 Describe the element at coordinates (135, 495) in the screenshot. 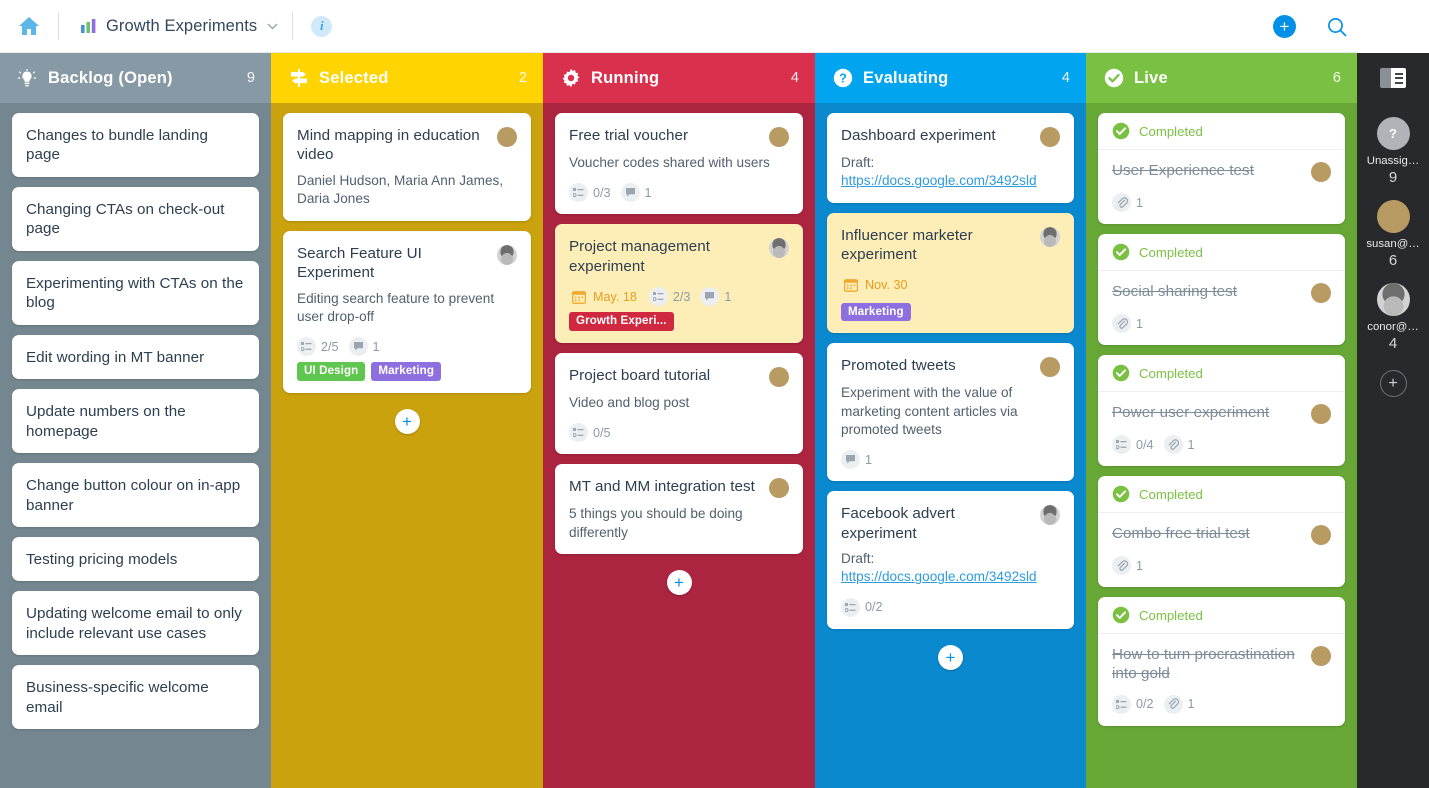

I see `kanban-card: Change button colour on in-app banner` at that location.